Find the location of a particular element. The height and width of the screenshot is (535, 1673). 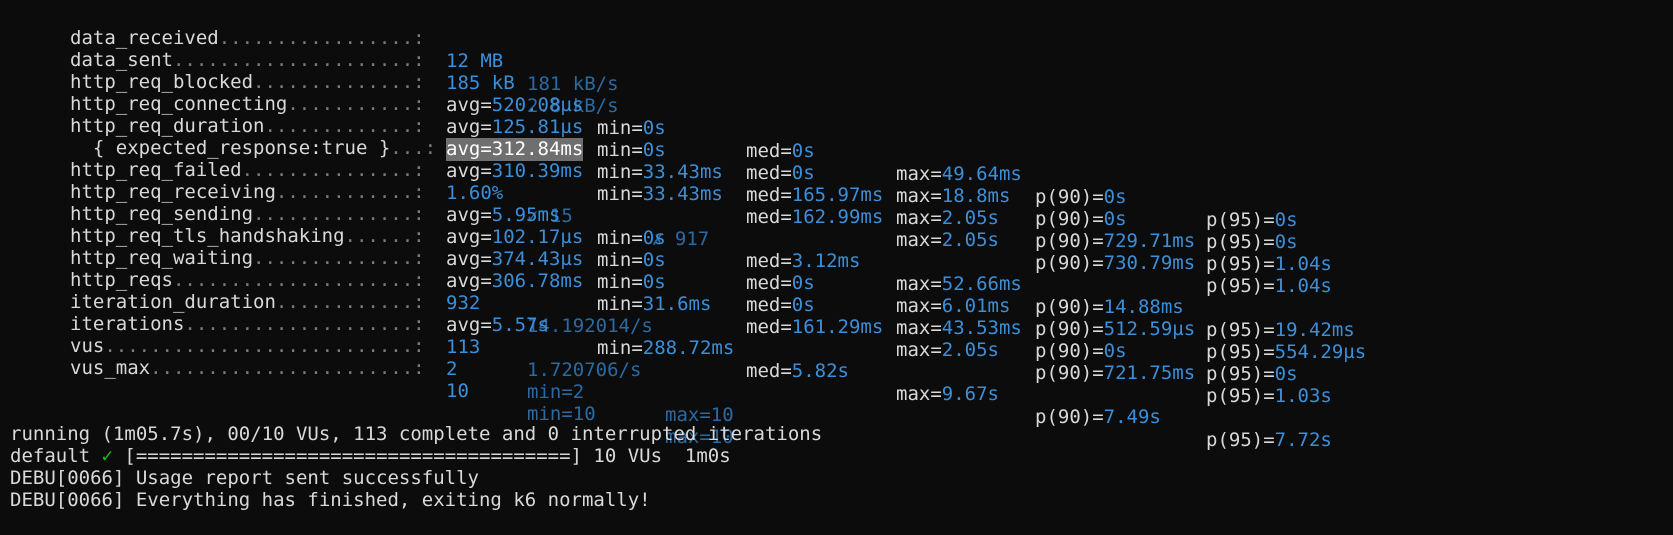

metric-name: http_req_blocked is located at coordinates (162, 82).